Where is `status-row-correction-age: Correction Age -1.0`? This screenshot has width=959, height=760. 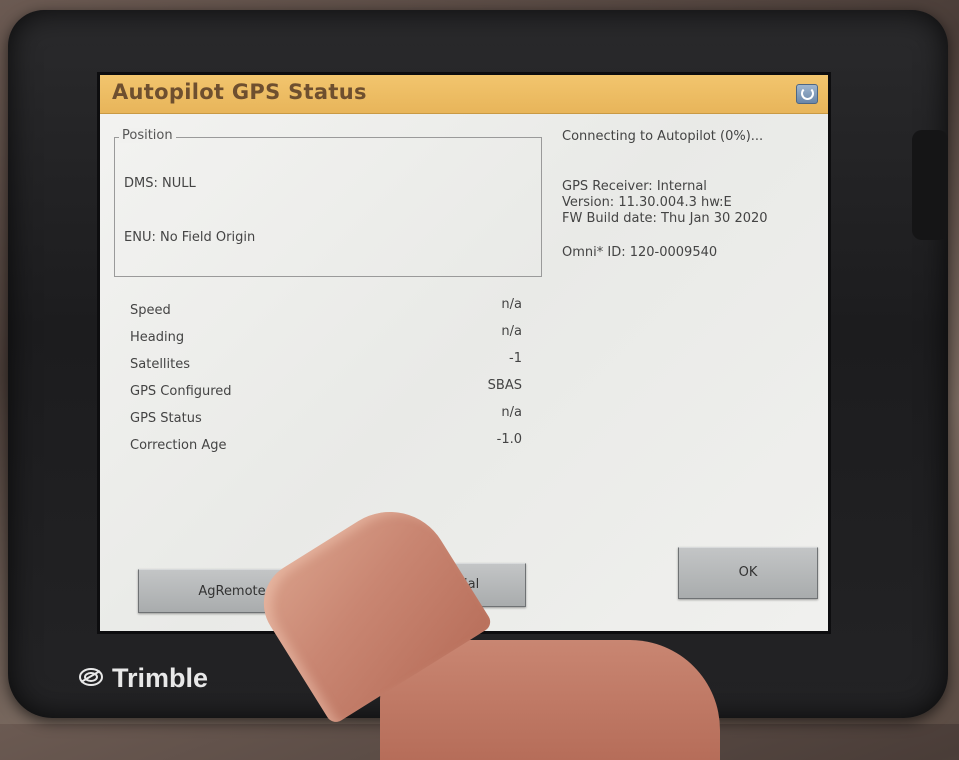
status-row-correction-age: Correction Age -1.0 is located at coordinates (326, 445).